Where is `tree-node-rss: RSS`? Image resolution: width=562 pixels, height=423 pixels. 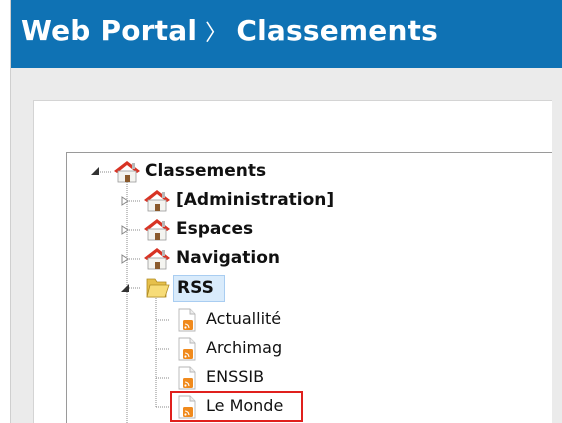 tree-node-rss: RSS is located at coordinates (195, 288).